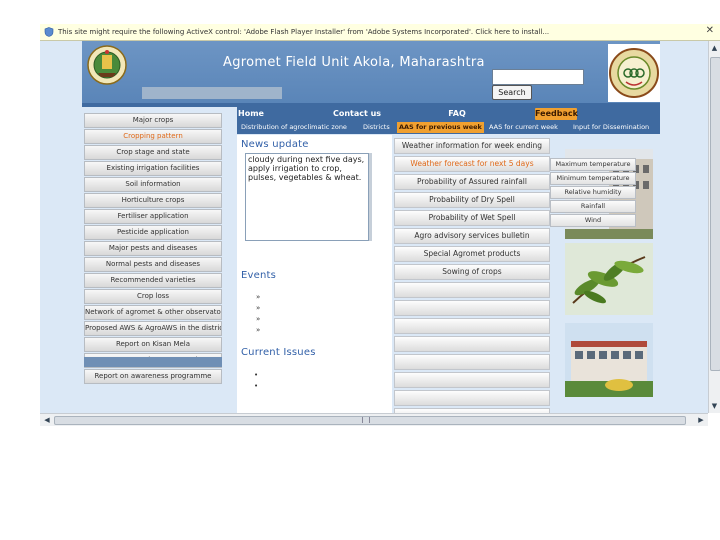 The width and height of the screenshot is (720, 540). I want to click on sidebar-item: Major pests and diseases, so click(153, 248).